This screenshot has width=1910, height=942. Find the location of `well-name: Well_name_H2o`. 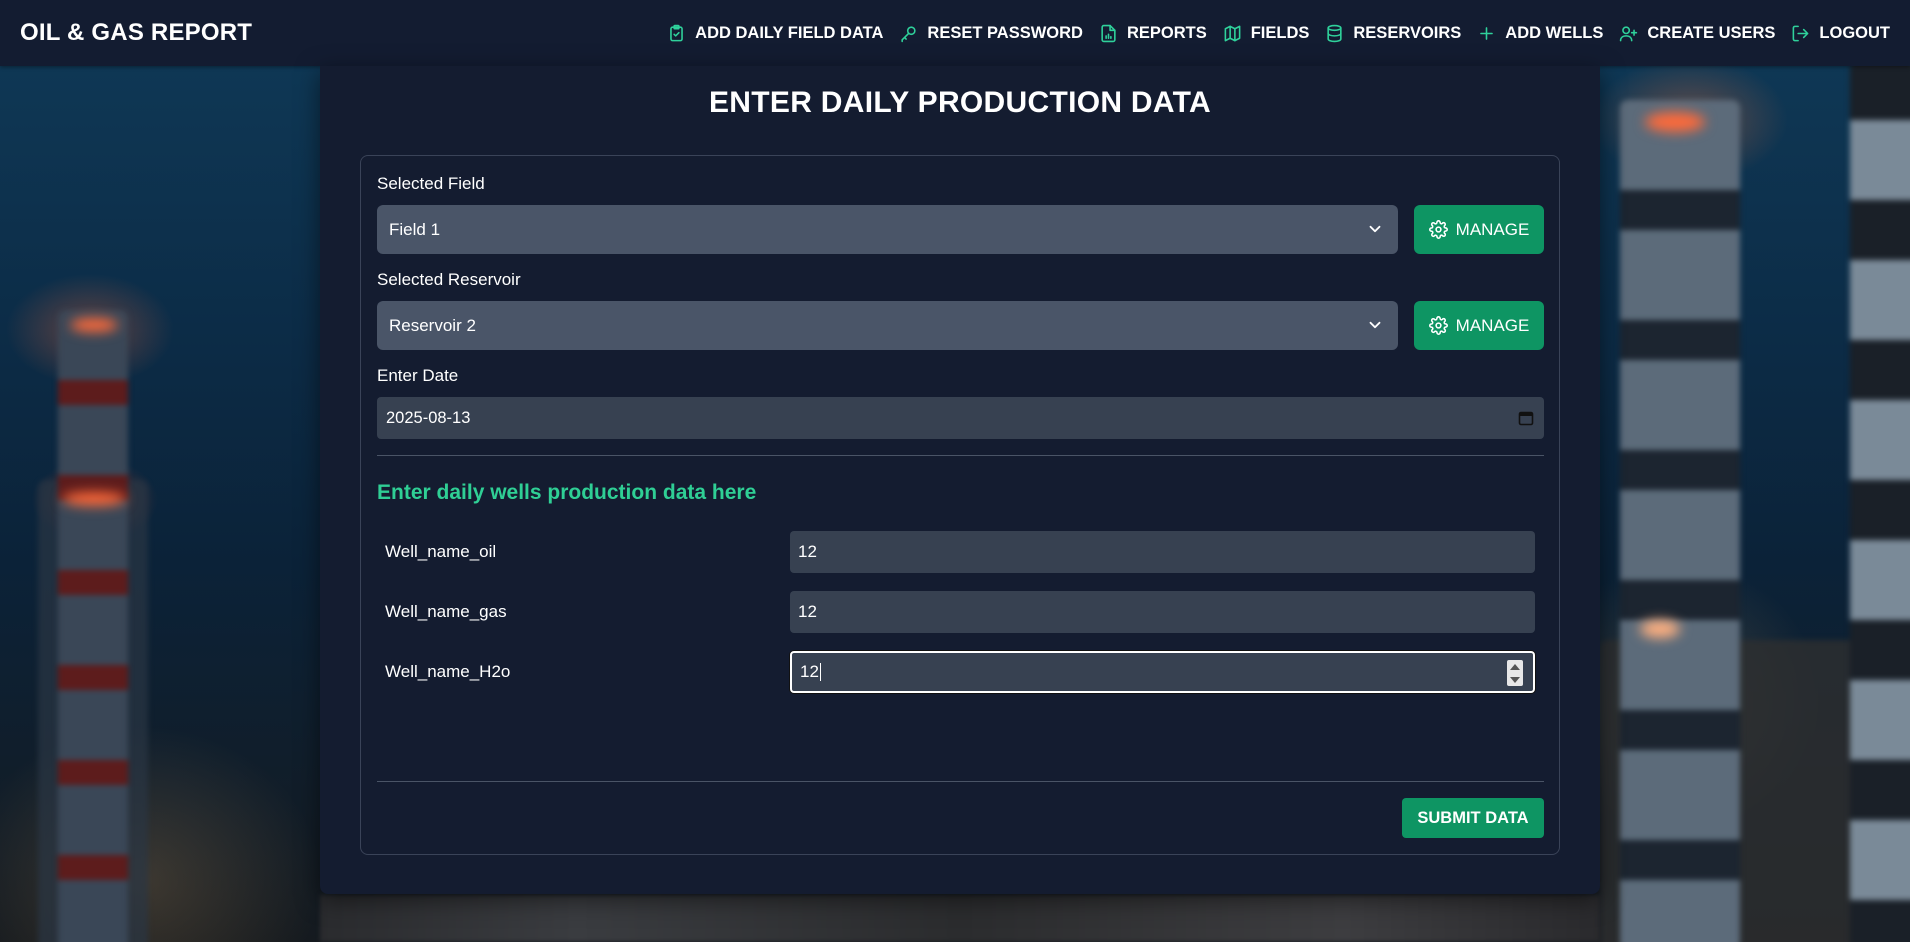

well-name: Well_name_H2o is located at coordinates (448, 671).